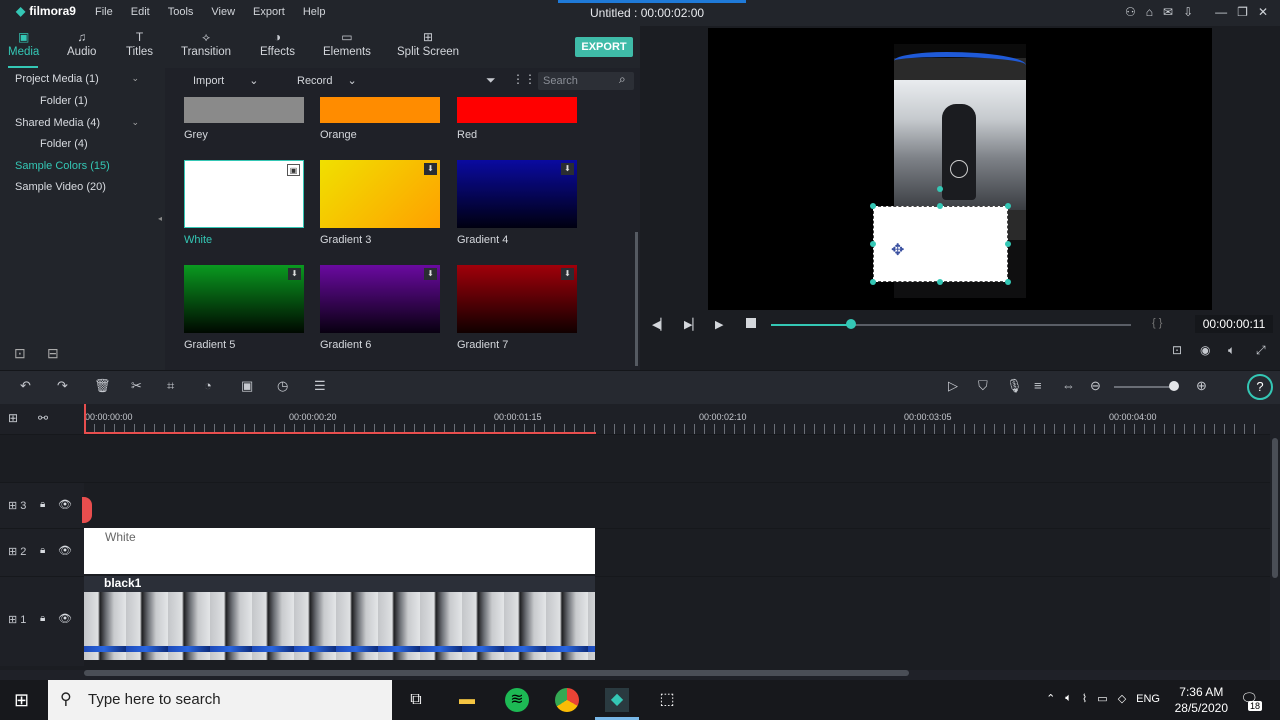 Image resolution: width=1280 pixels, height=720 pixels. I want to click on move-handle-icon: ✥, so click(897, 250).